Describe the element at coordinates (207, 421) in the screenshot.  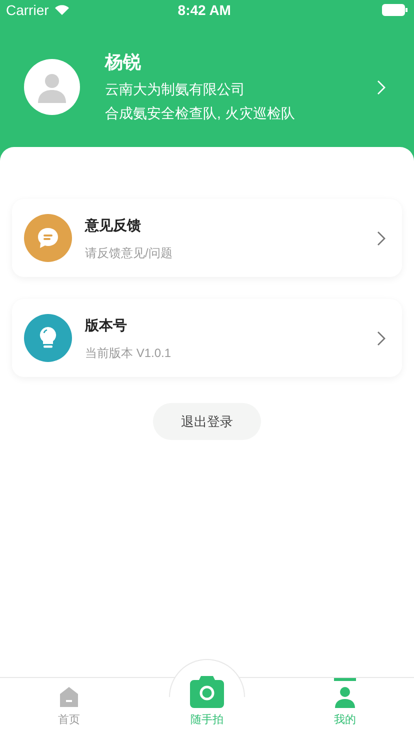
I see `logout-button: 退出登录` at that location.